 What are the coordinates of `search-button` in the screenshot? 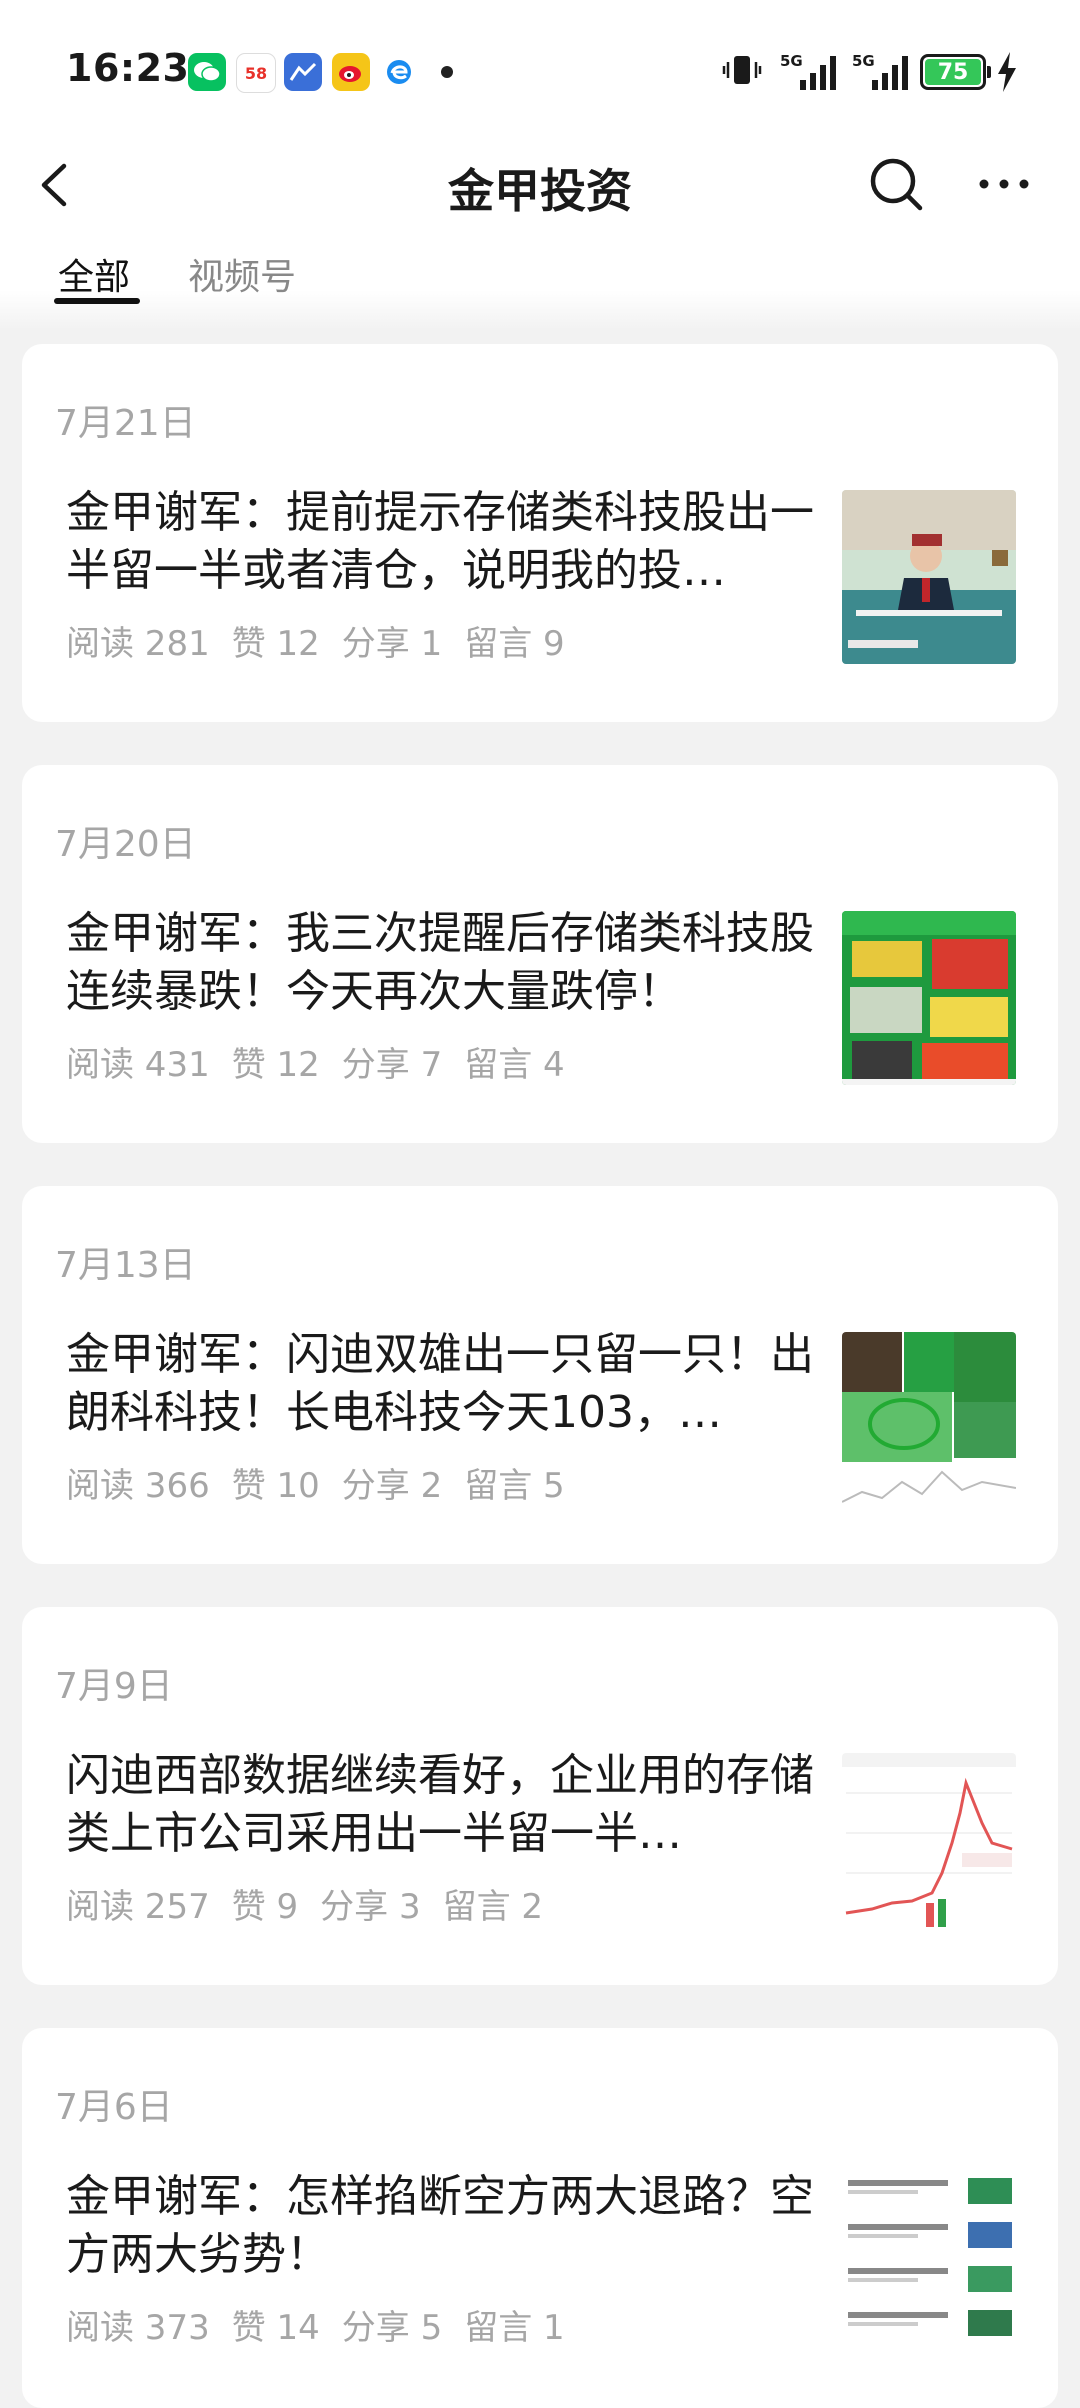 It's located at (896, 184).